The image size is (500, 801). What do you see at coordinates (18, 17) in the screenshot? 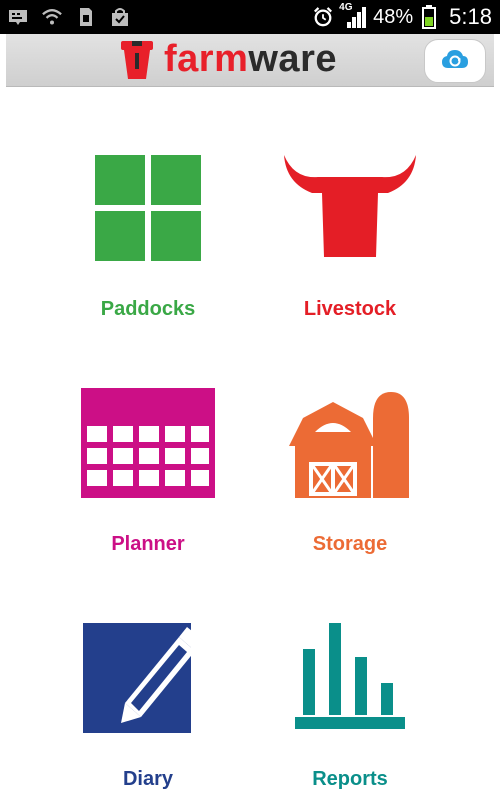
I see `keyboard-icon` at bounding box center [18, 17].